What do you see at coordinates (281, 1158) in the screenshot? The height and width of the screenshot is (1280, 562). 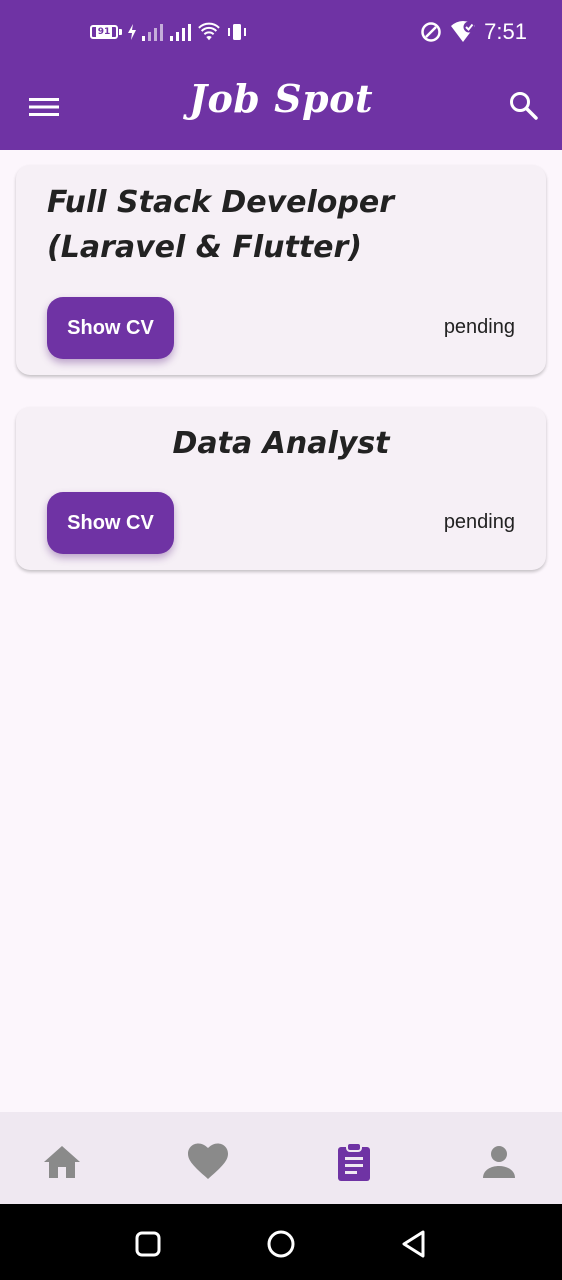 I see `bottom-navigation` at bounding box center [281, 1158].